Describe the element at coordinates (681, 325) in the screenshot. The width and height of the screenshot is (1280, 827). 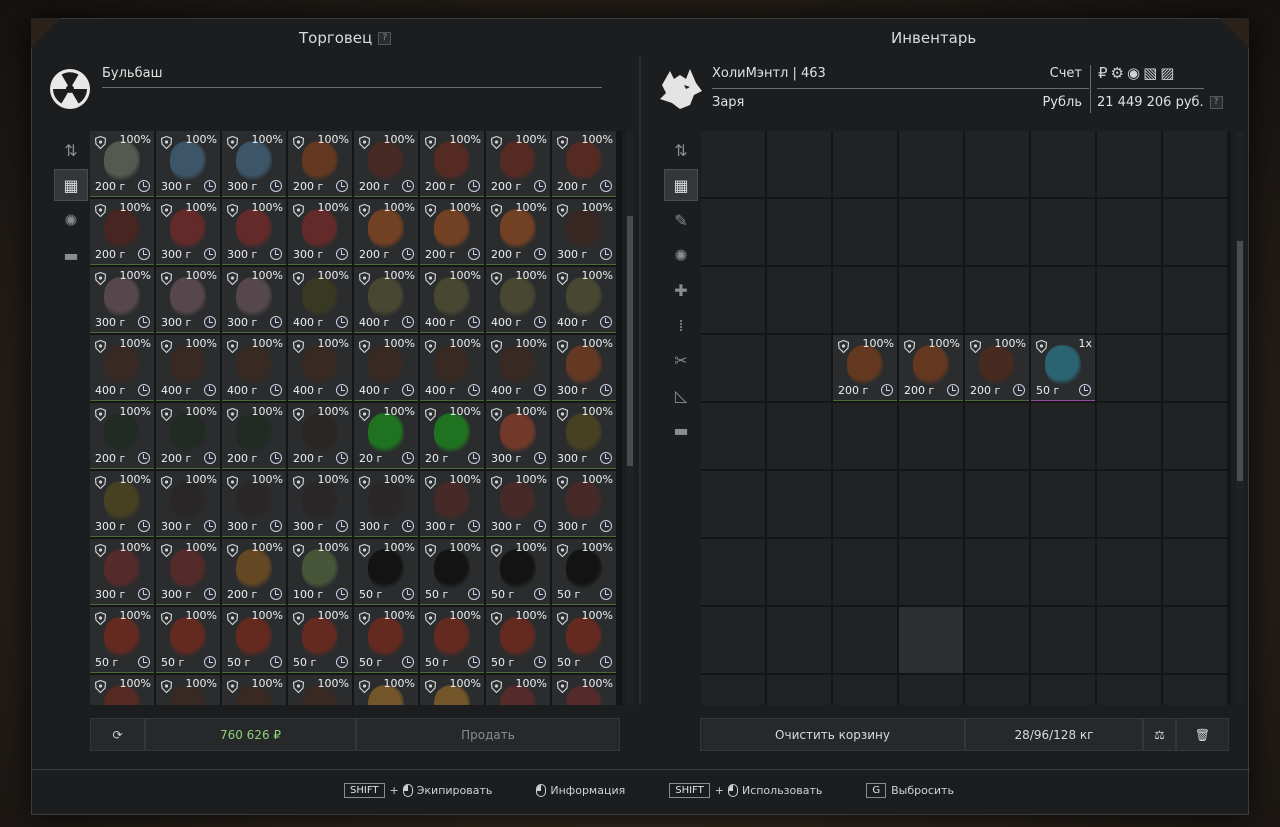
I see `ammo-filter-icon: ⁞` at that location.